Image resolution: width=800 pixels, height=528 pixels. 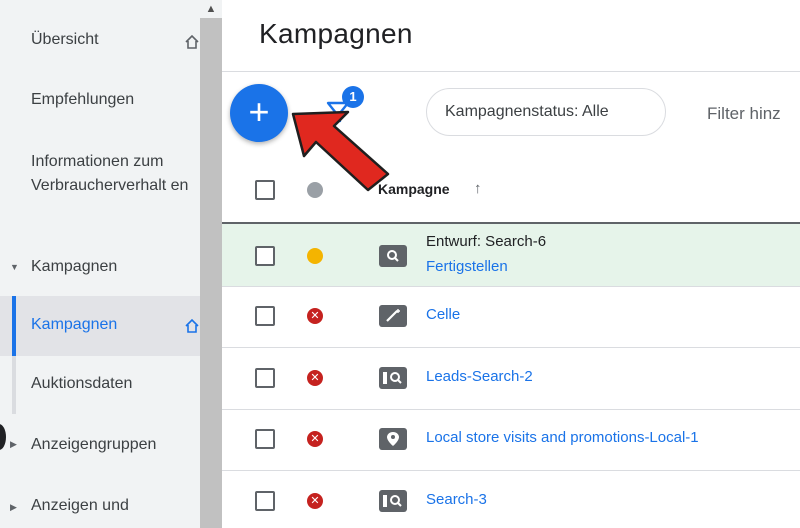 What do you see at coordinates (14, 385) in the screenshot?
I see `subnav-line` at bounding box center [14, 385].